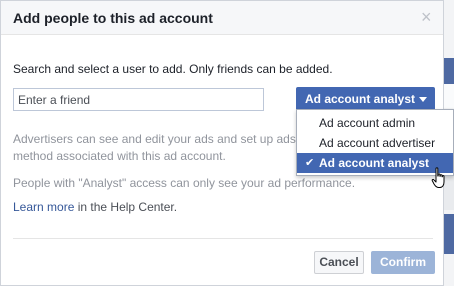 This screenshot has width=454, height=286. I want to click on help-text: Learn more in the Help Center., so click(95, 207).